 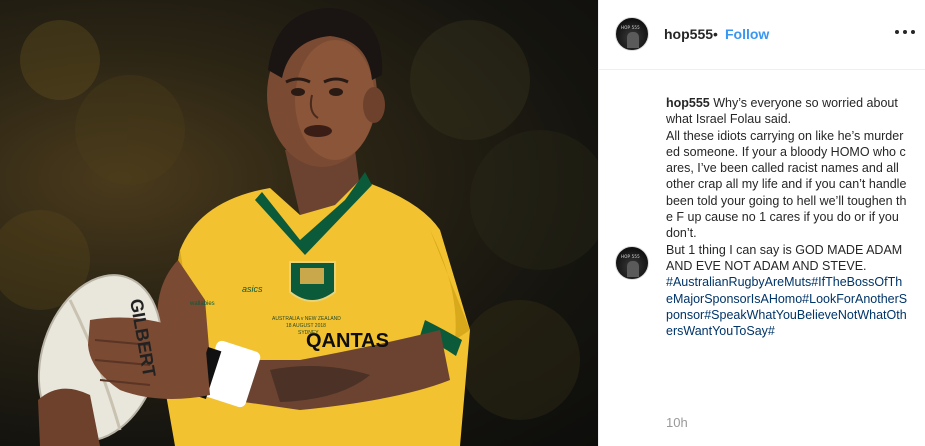 What do you see at coordinates (677, 422) in the screenshot?
I see `post-timestamp: 10h` at bounding box center [677, 422].